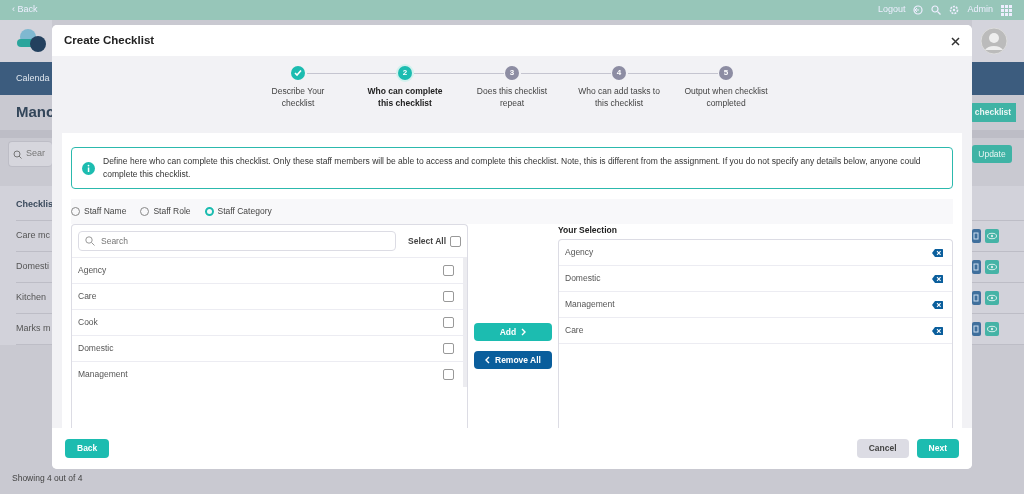 This screenshot has width=1024, height=494. What do you see at coordinates (918, 10) in the screenshot?
I see `logout-icon` at bounding box center [918, 10].